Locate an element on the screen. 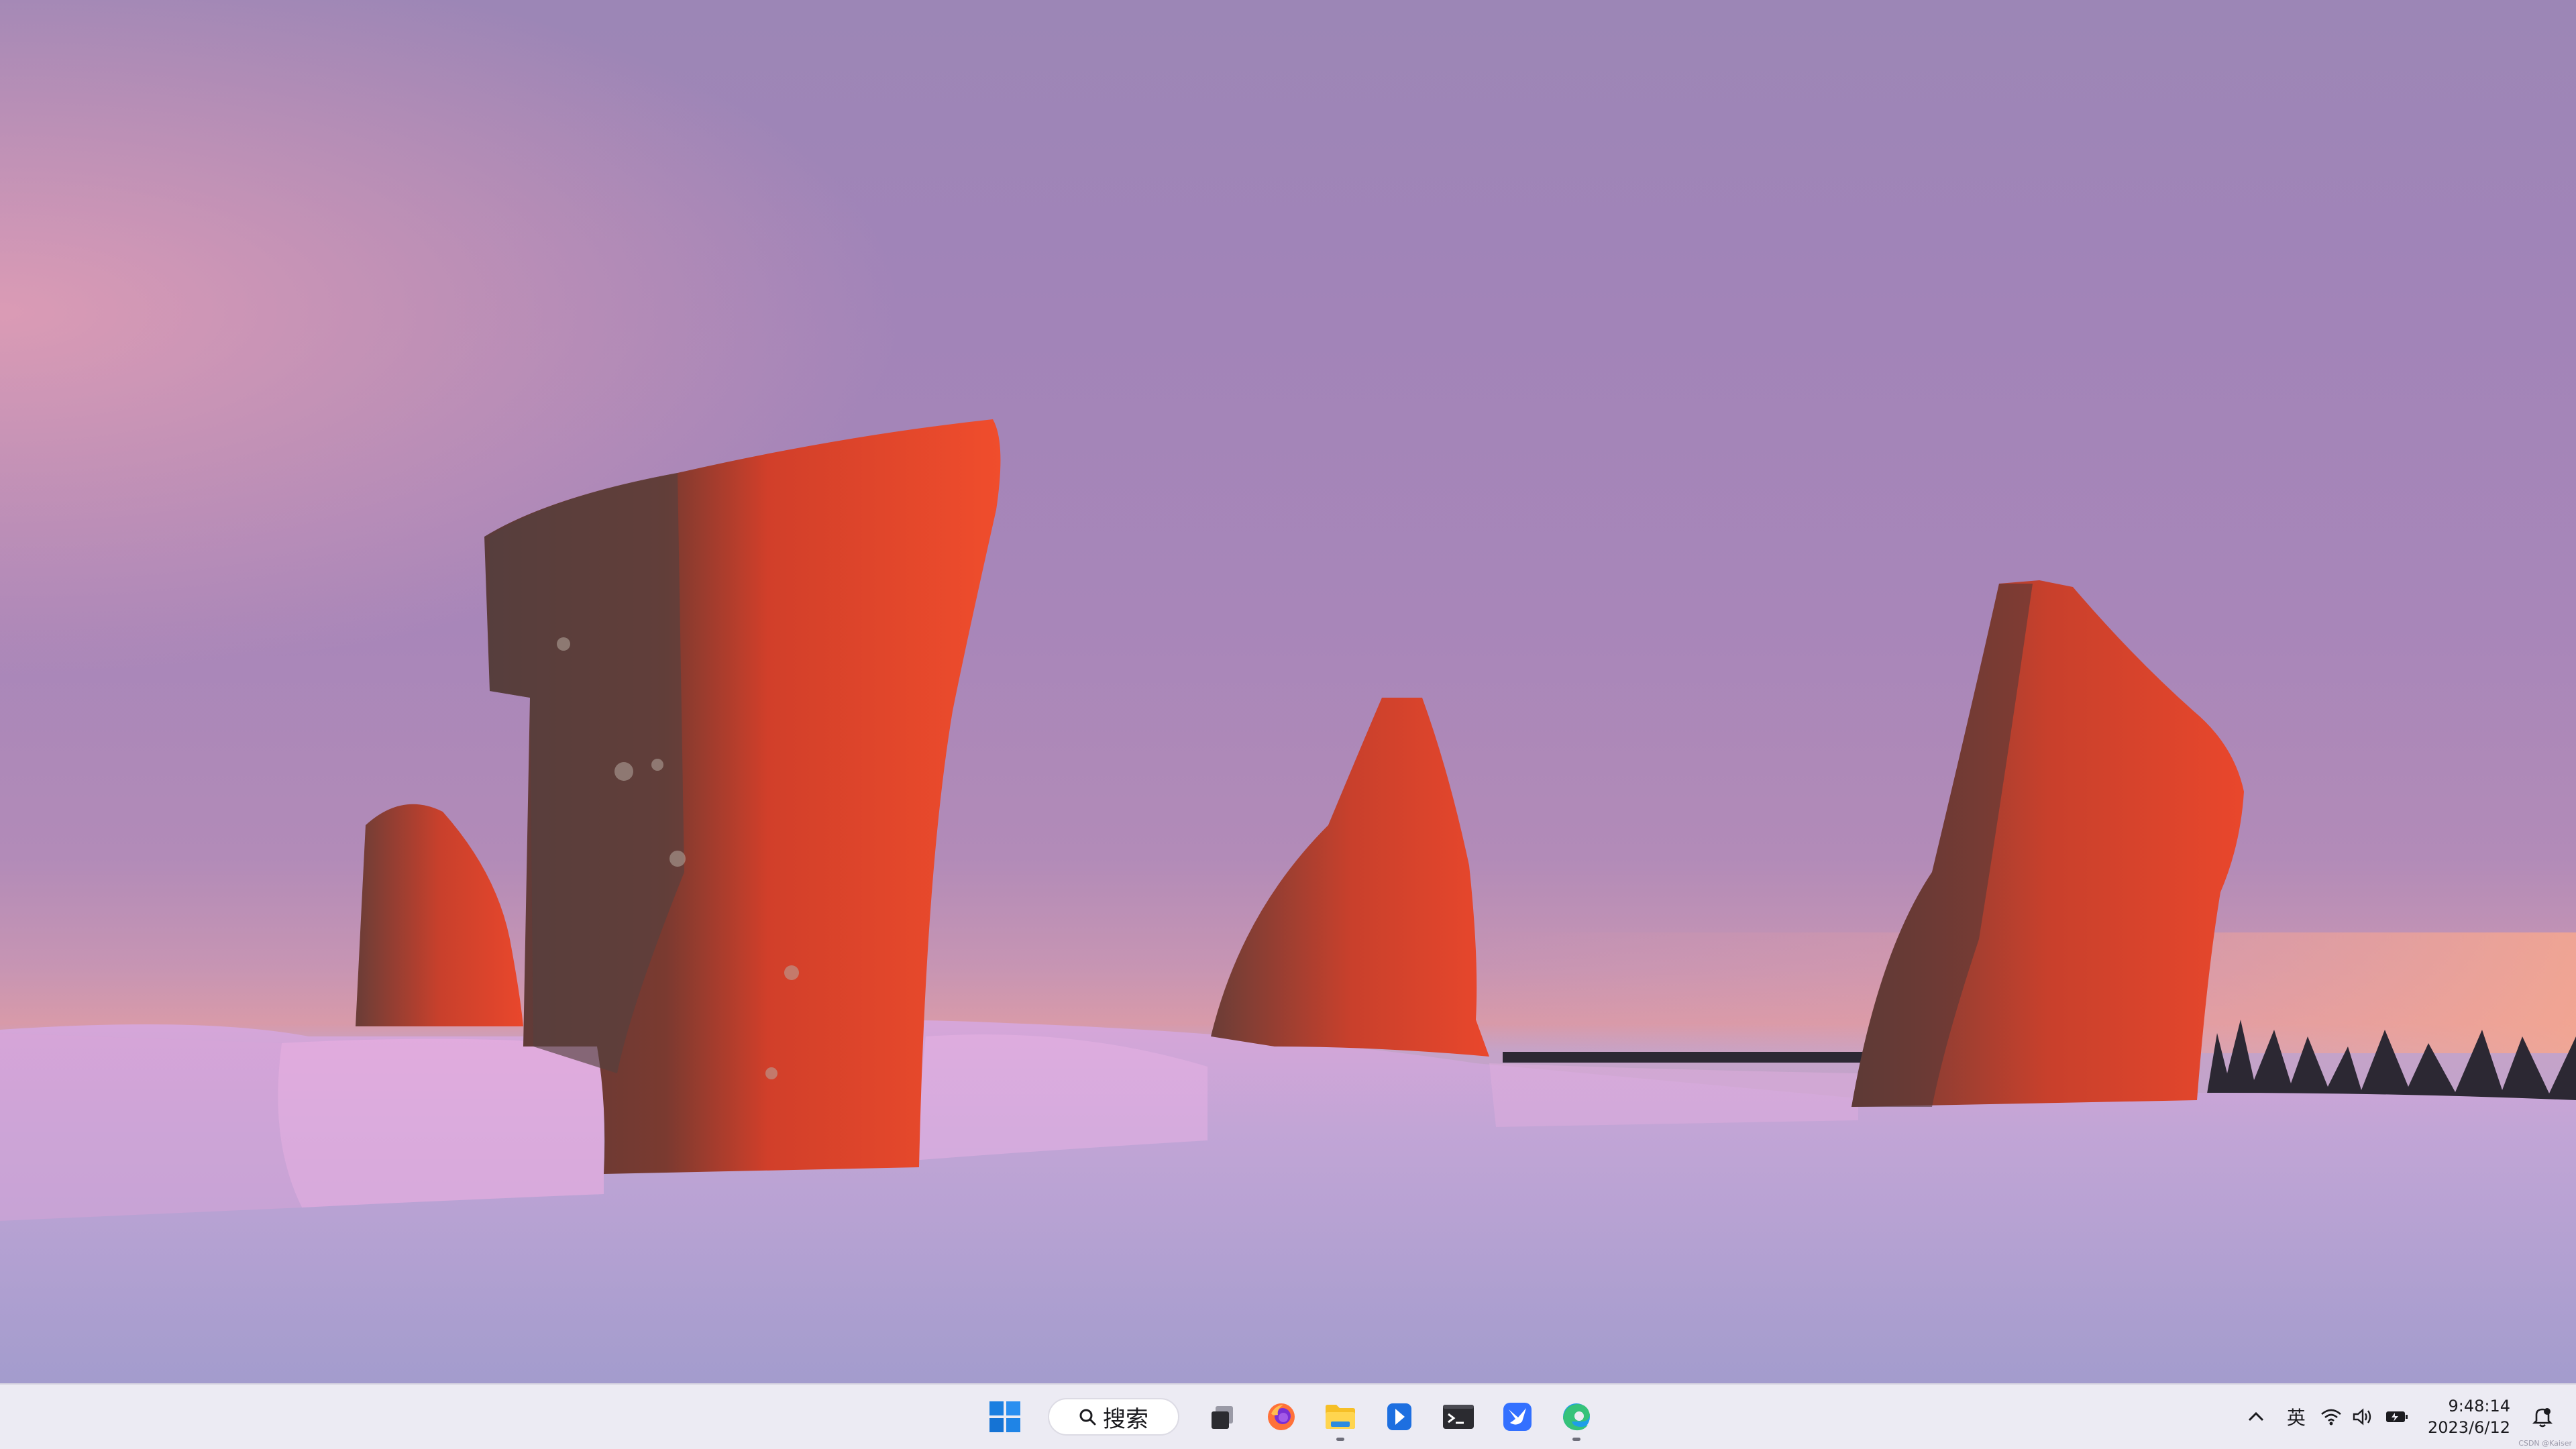 Image resolution: width=2576 pixels, height=1449 pixels. input-method-indicator: 英 is located at coordinates (2296, 1417).